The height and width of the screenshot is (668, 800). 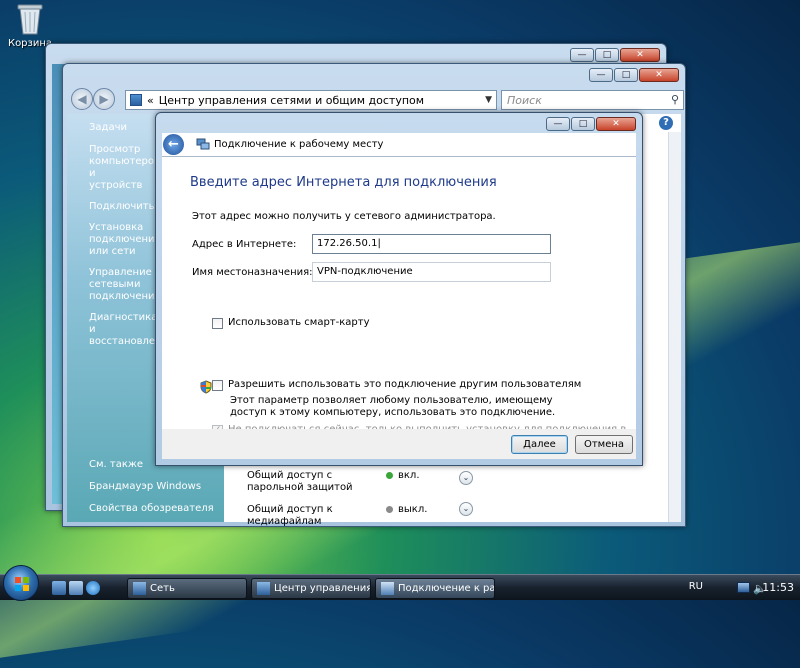 I want to click on dialog-caption-buttons: — □ ✕, so click(x=591, y=124).